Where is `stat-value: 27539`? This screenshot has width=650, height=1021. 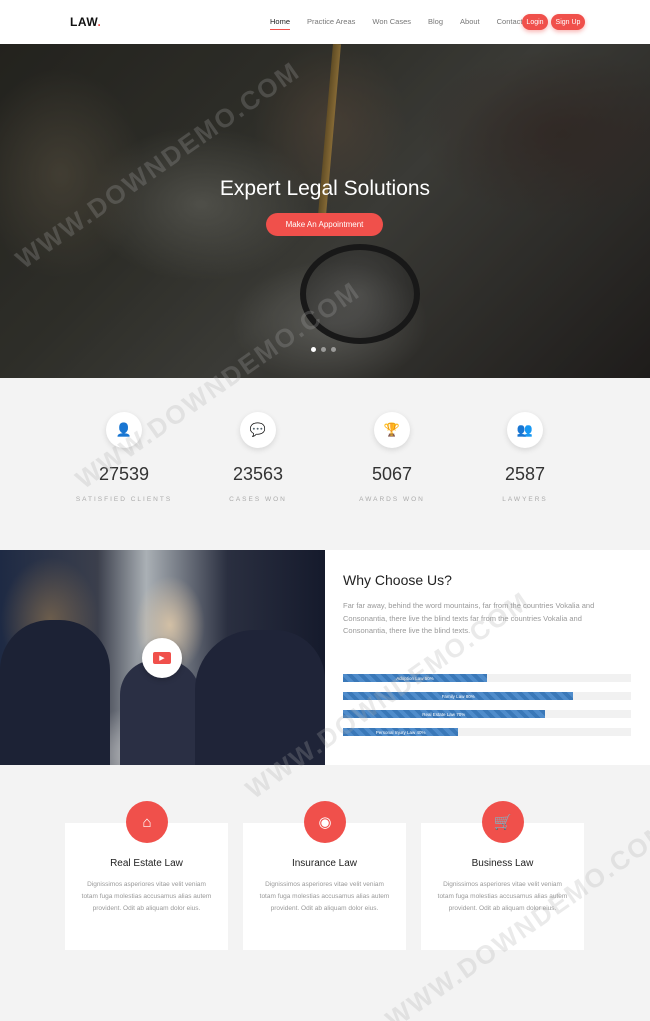
stat-value: 27539 is located at coordinates (124, 474).